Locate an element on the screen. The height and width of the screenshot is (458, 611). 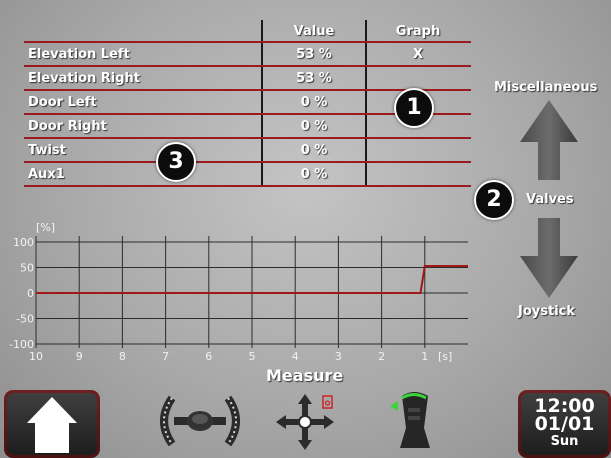
row-graph-mark: X is located at coordinates (418, 55).